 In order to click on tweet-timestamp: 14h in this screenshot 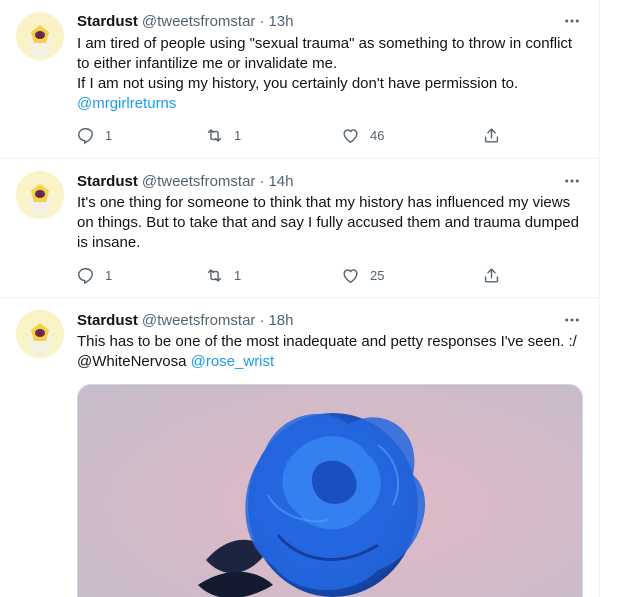, I will do `click(280, 181)`.